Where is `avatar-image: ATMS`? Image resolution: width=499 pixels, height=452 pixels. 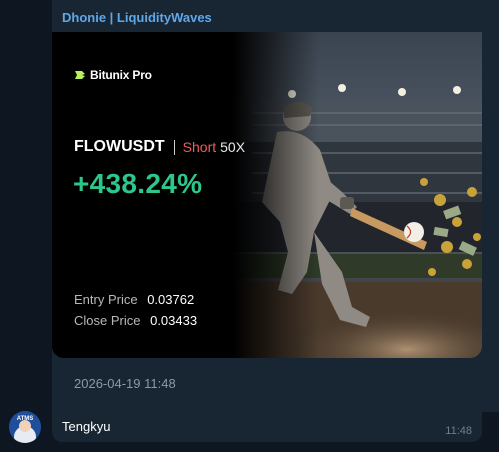
avatar-image: ATMS is located at coordinates (25, 427).